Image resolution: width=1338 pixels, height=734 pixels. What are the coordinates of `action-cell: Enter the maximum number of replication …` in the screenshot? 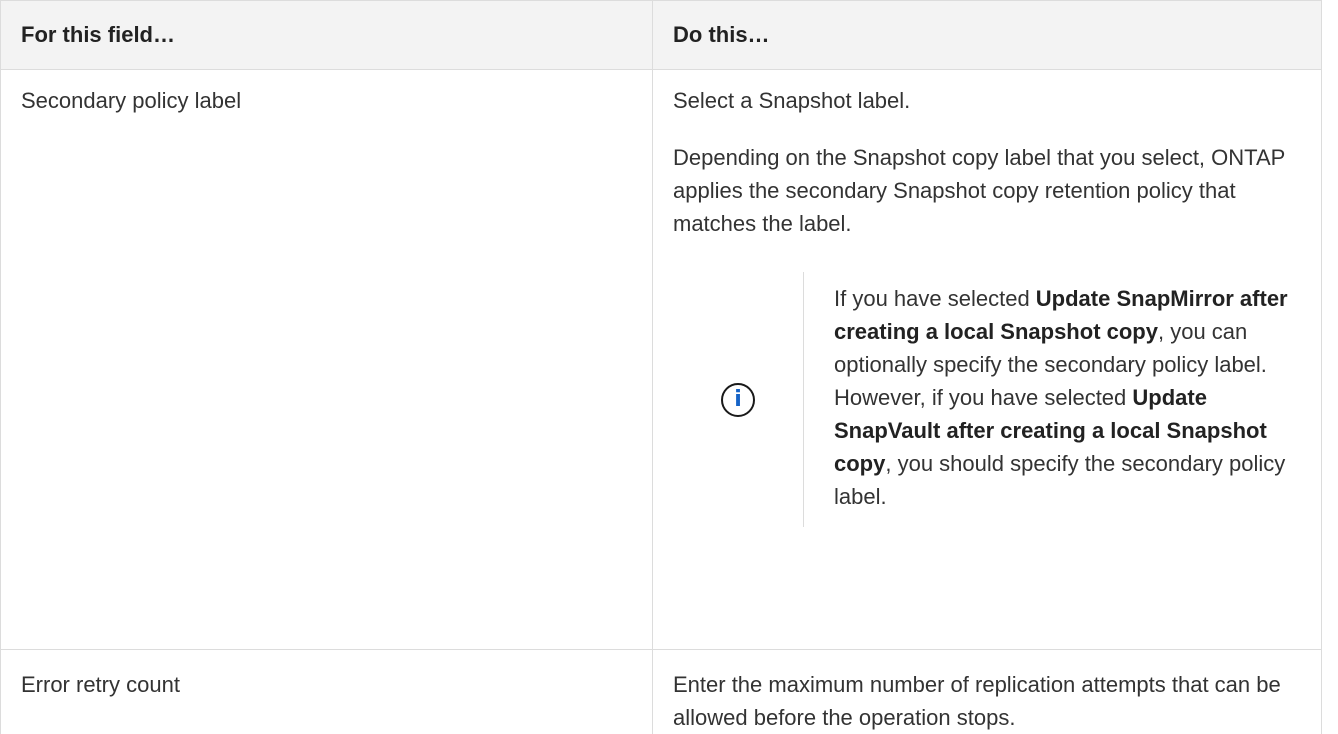 It's located at (987, 692).